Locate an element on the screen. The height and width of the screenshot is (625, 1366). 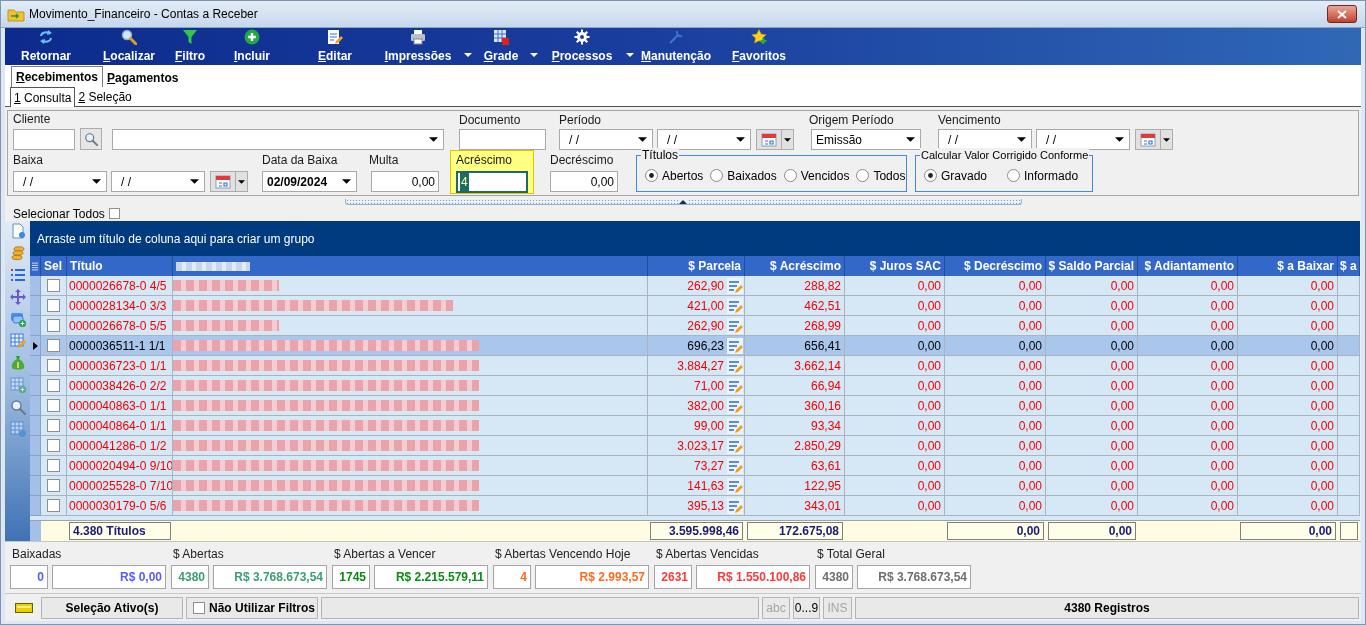
toolbar-button: Incluir is located at coordinates (252, 47).